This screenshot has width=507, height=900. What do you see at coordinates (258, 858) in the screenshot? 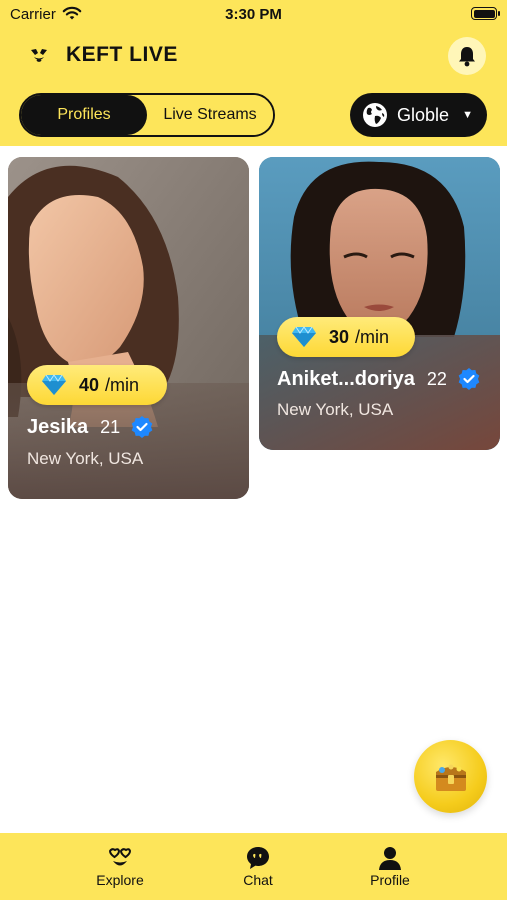
I see `chat-icon` at bounding box center [258, 858].